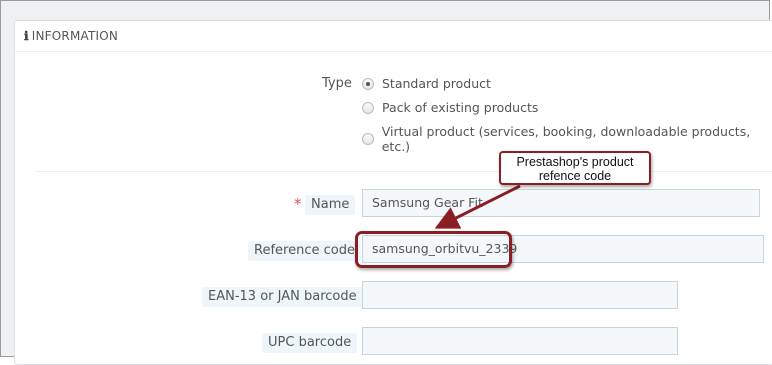 The image size is (772, 365). What do you see at coordinates (520, 295) in the screenshot?
I see `ean-barcode-input` at bounding box center [520, 295].